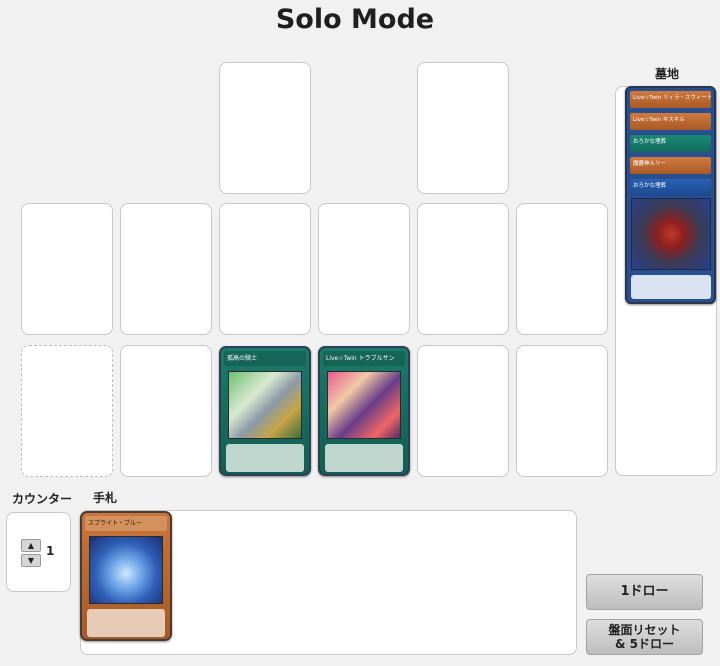 The height and width of the screenshot is (666, 720). I want to click on field-card-spell-1: 孤高の騎士, so click(265, 411).